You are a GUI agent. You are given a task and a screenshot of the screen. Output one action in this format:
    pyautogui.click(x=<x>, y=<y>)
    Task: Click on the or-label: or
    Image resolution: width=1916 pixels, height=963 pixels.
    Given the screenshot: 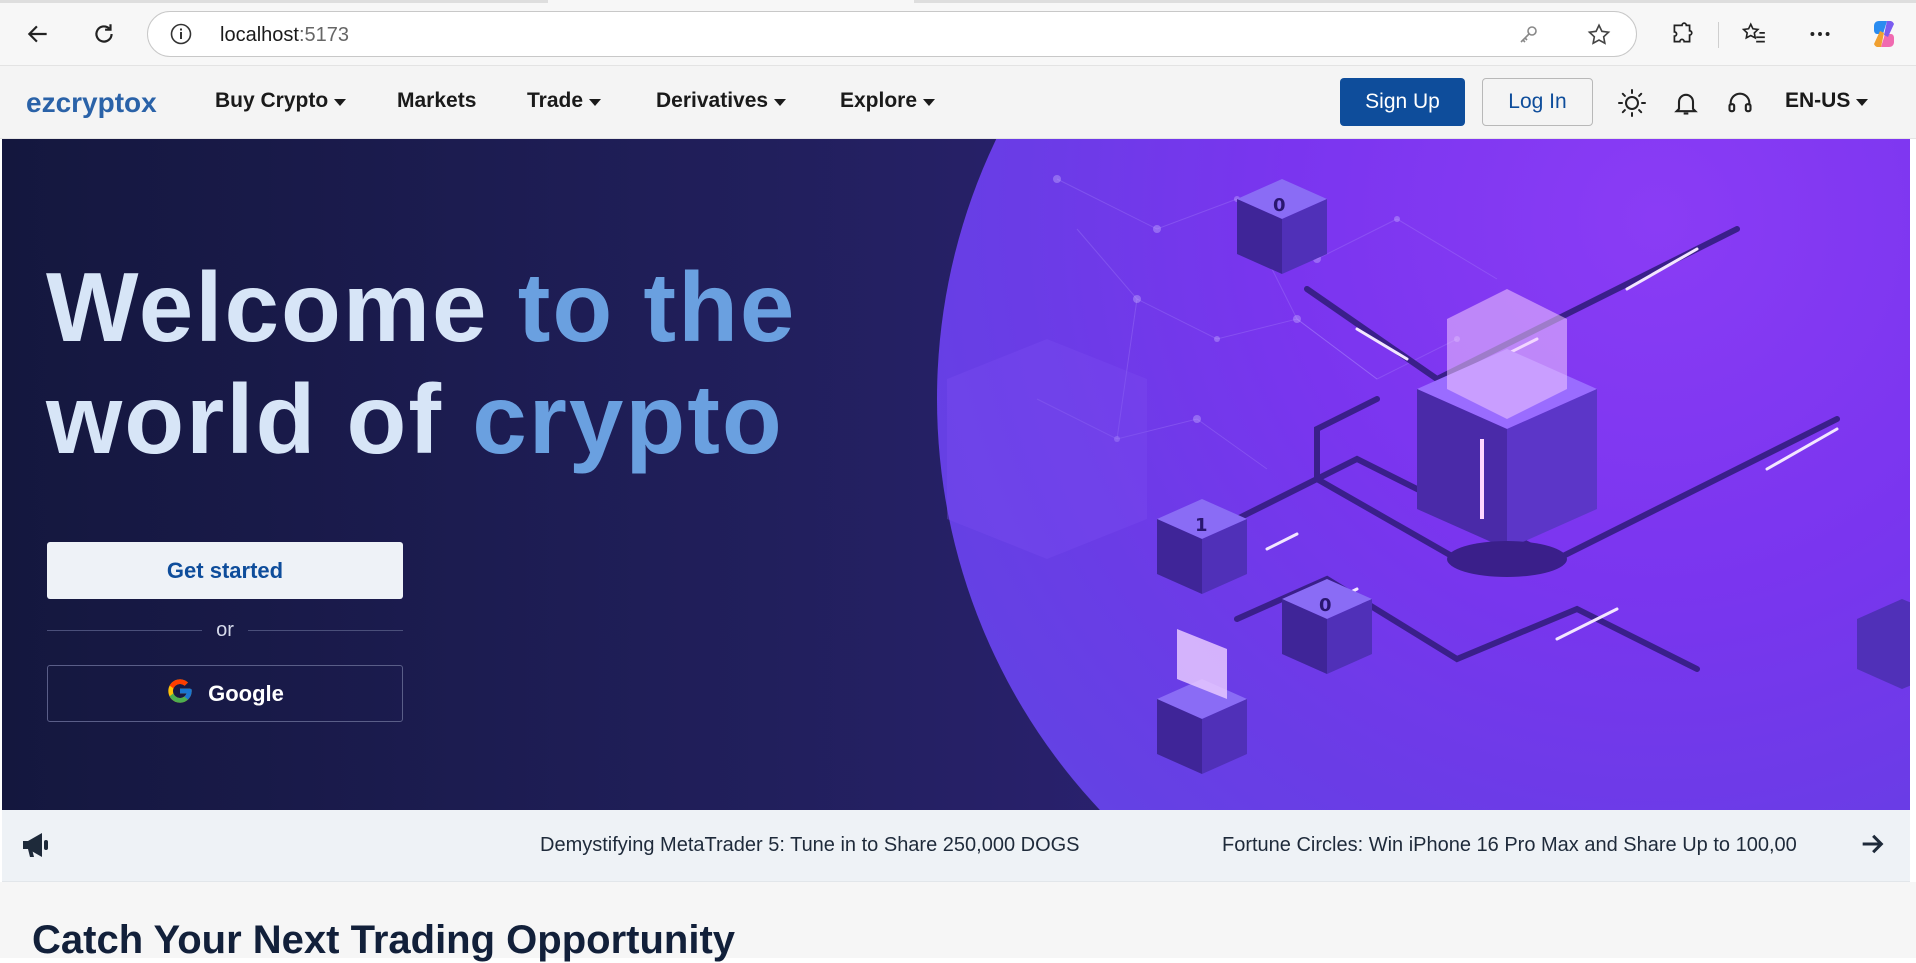 What is the action you would take?
    pyautogui.click(x=225, y=629)
    